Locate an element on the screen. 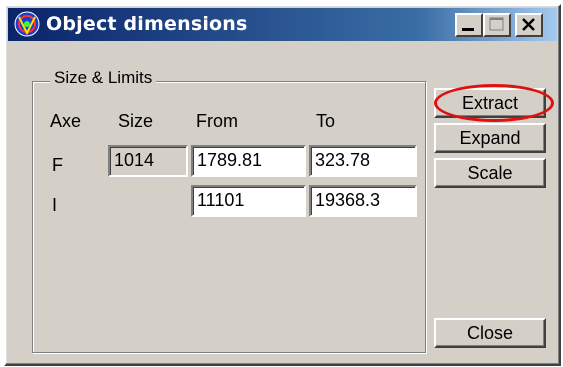 This screenshot has width=563, height=367. row-f-axe: F is located at coordinates (57, 165).